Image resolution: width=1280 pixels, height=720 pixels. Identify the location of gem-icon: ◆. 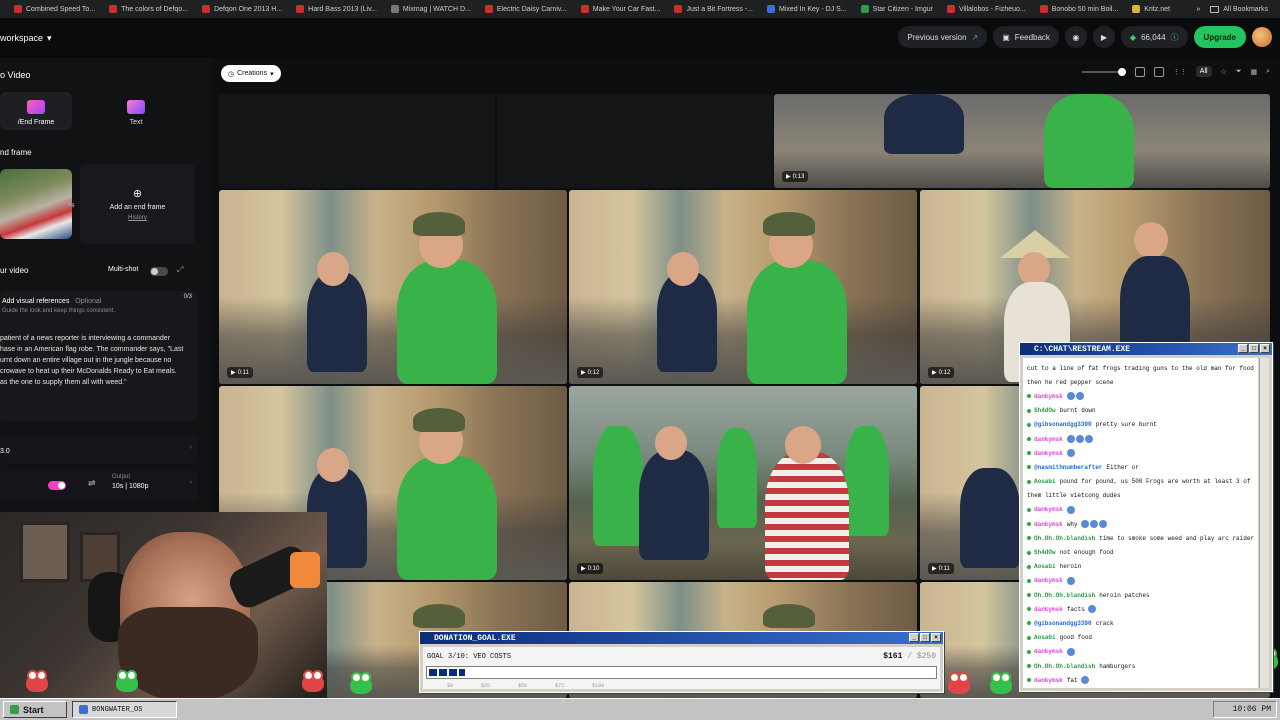
(1133, 37).